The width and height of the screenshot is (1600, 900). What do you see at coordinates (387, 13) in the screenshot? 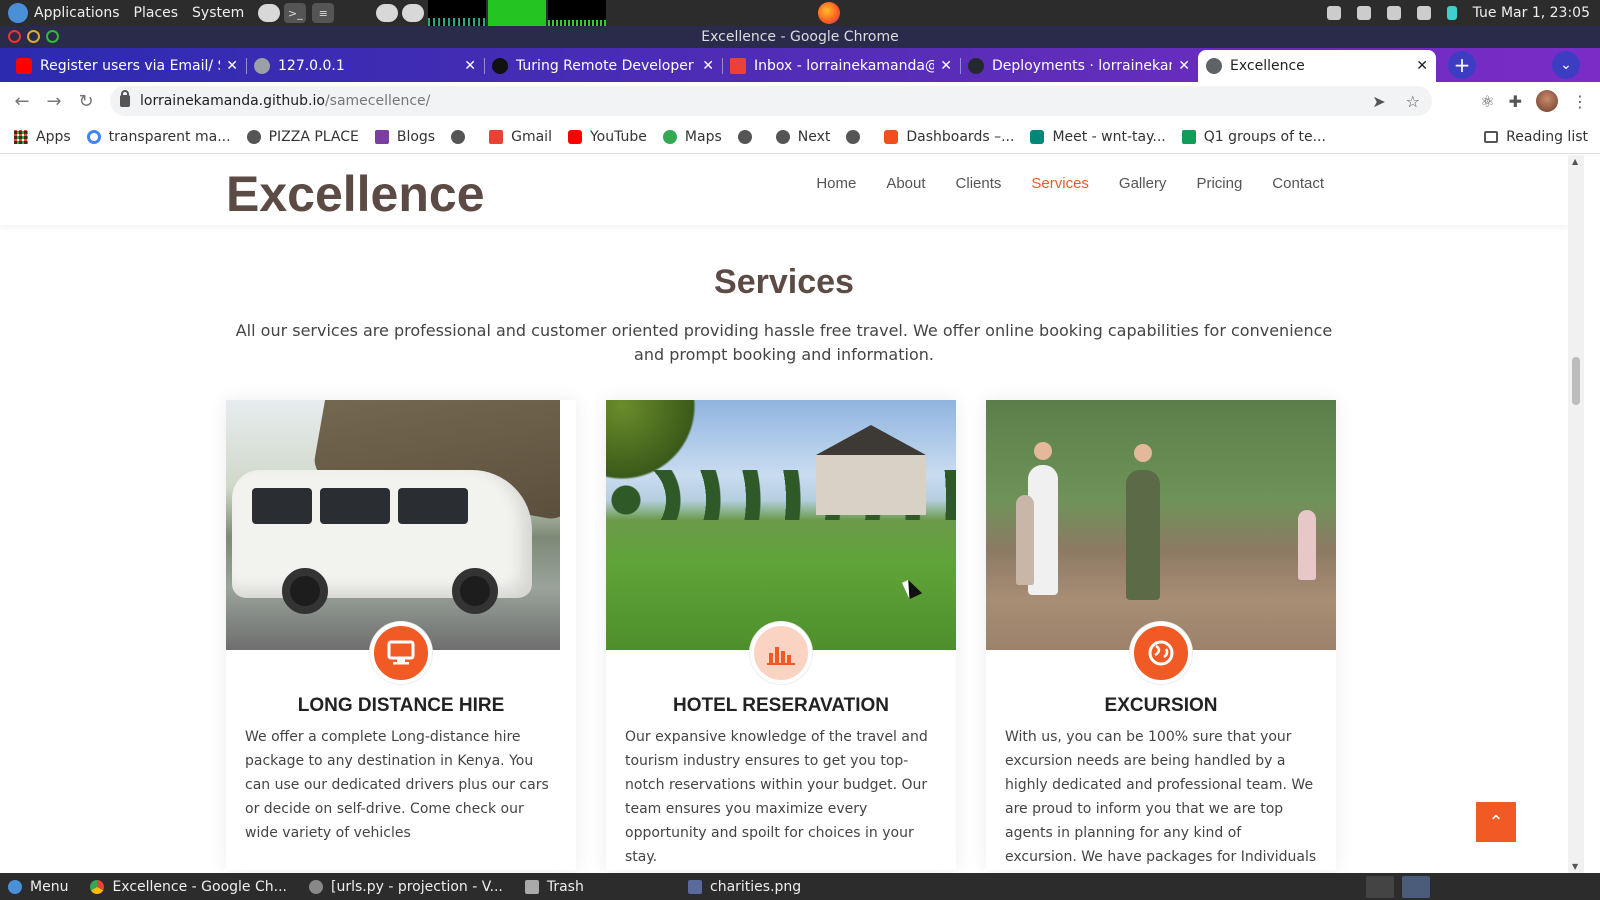
I see `cloud-icon` at bounding box center [387, 13].